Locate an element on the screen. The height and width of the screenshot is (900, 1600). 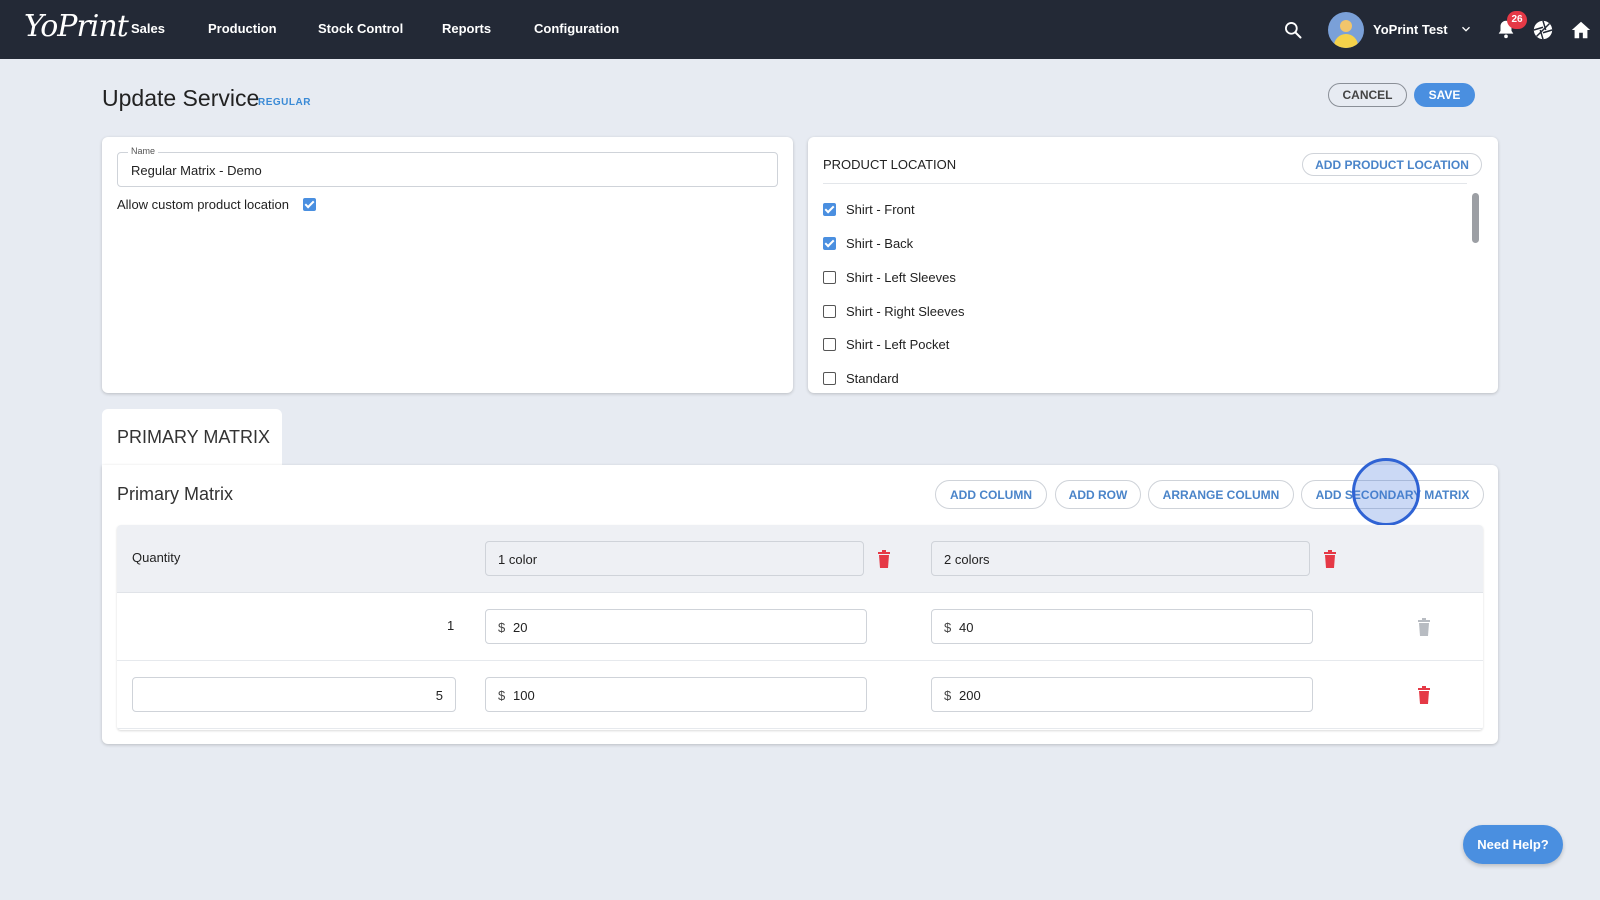
product-location-label: Shirt - Right Sleeves is located at coordinates (905, 311).